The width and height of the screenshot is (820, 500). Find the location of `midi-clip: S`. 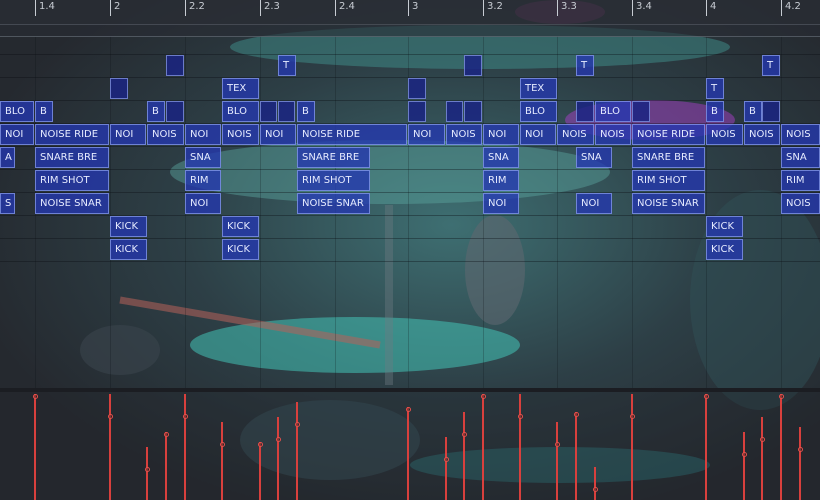

midi-clip: S is located at coordinates (7, 203).